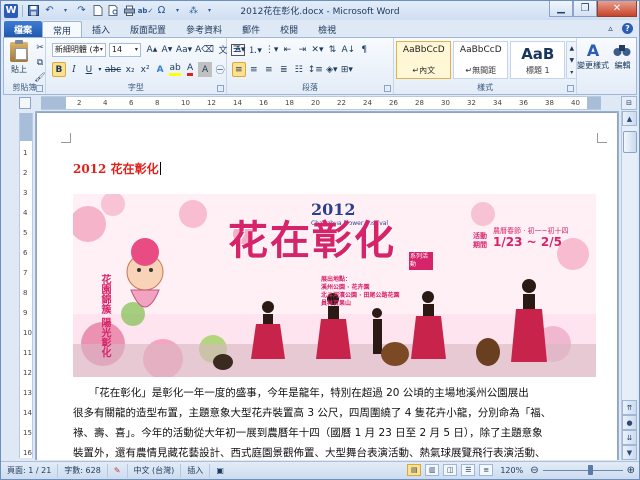  Describe the element at coordinates (89, 69) in the screenshot. I see `underline-button: U` at that location.